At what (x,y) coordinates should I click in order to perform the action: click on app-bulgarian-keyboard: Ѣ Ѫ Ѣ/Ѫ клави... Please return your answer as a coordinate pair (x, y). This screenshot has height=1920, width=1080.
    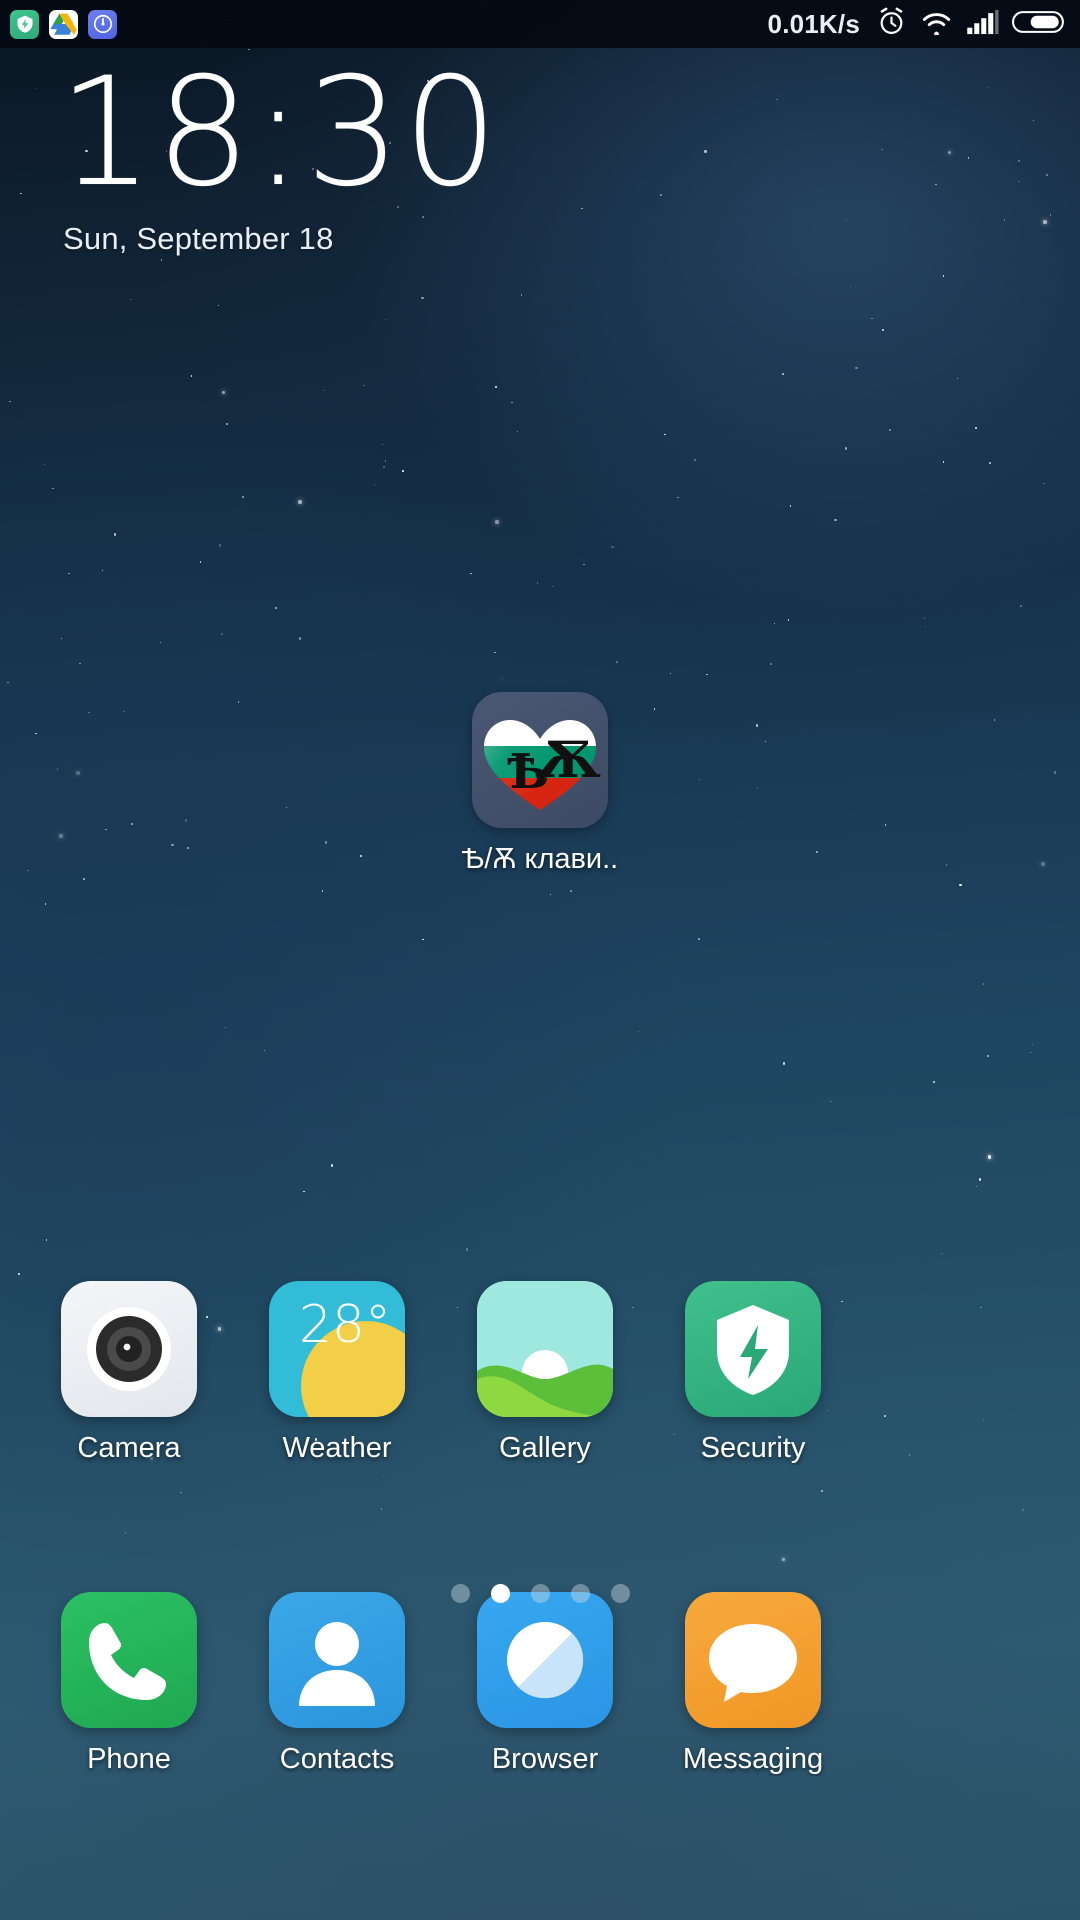
    Looking at the image, I should click on (540, 784).